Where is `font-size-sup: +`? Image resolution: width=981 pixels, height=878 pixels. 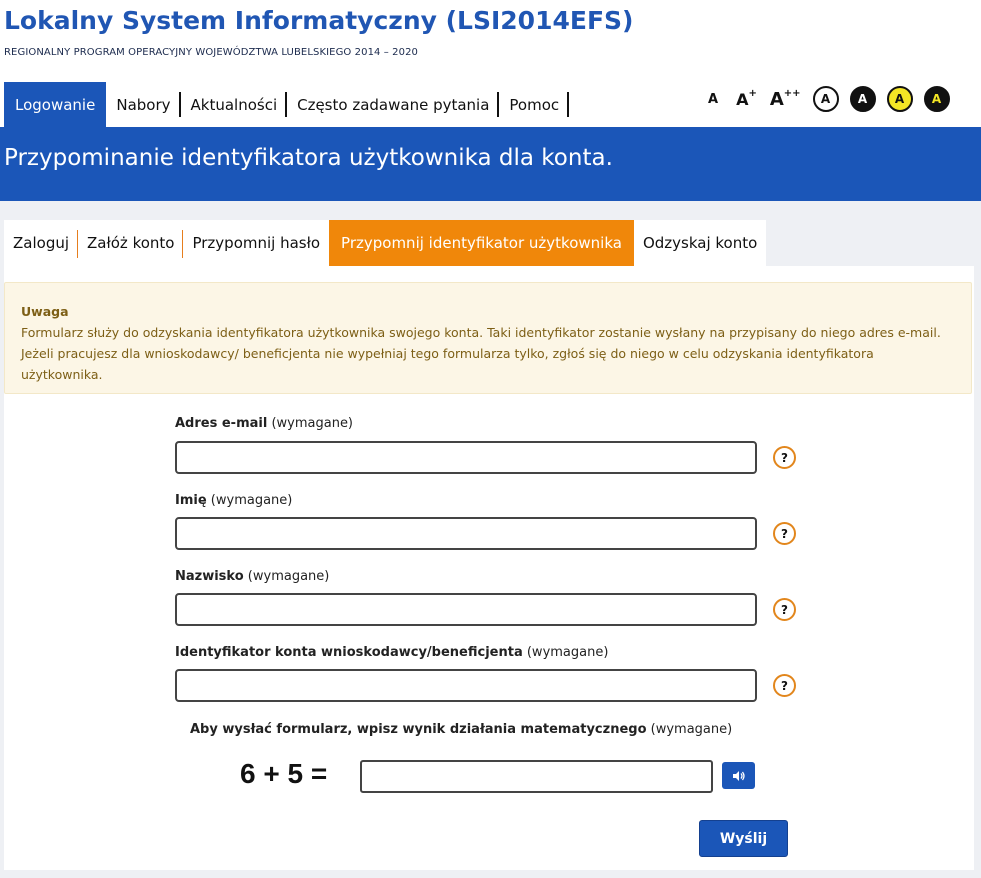
font-size-sup: + is located at coordinates (752, 94).